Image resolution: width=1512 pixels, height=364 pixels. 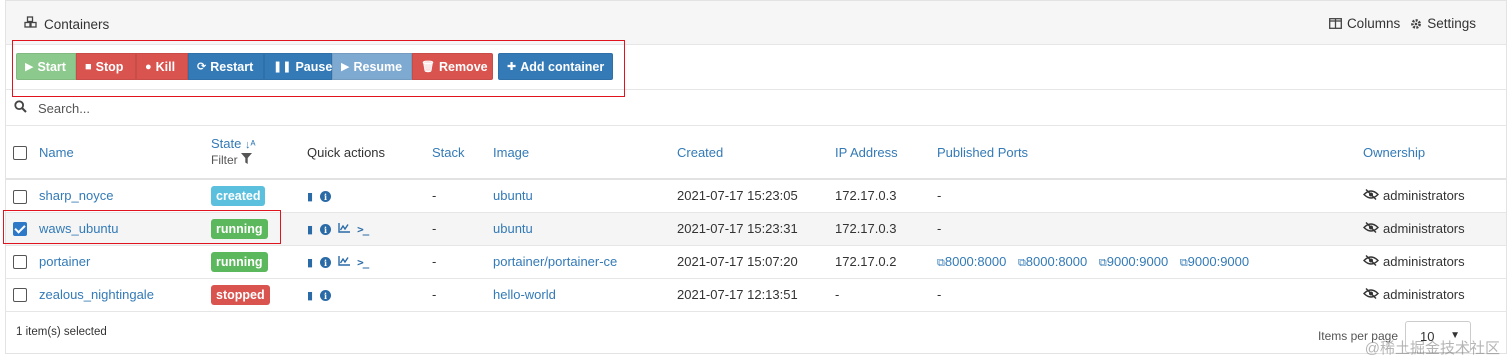 I want to click on columns-button: Columns, so click(x=1364, y=23).